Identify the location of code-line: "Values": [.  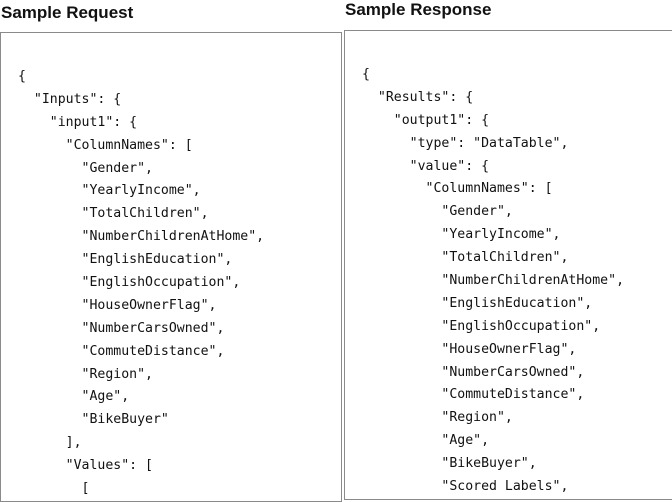
(85, 466).